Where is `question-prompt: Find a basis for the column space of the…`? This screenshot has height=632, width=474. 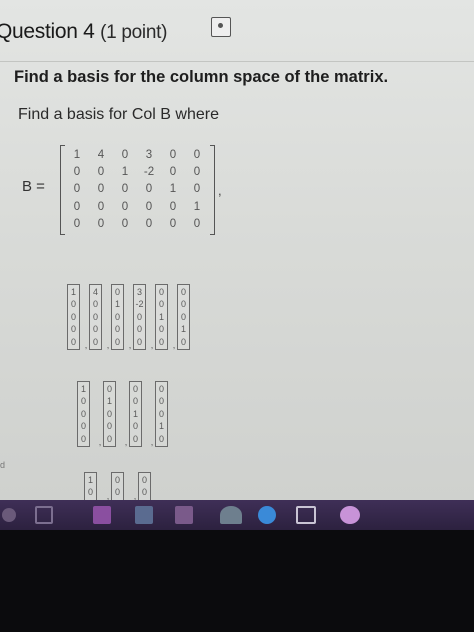
question-prompt: Find a basis for the column space of the… is located at coordinates (201, 77).